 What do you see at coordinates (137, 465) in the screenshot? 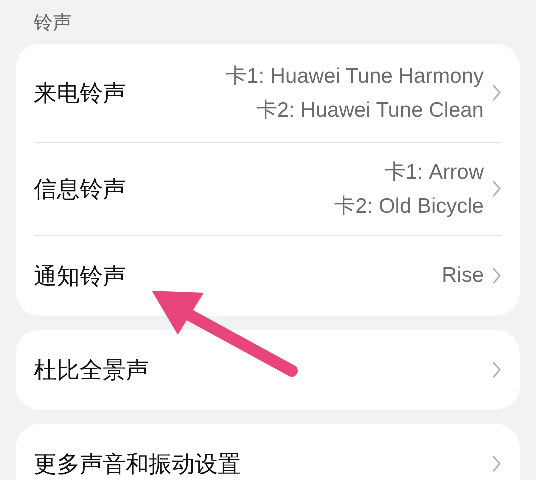
I see `row-title: 更多声音和振动设置` at bounding box center [137, 465].